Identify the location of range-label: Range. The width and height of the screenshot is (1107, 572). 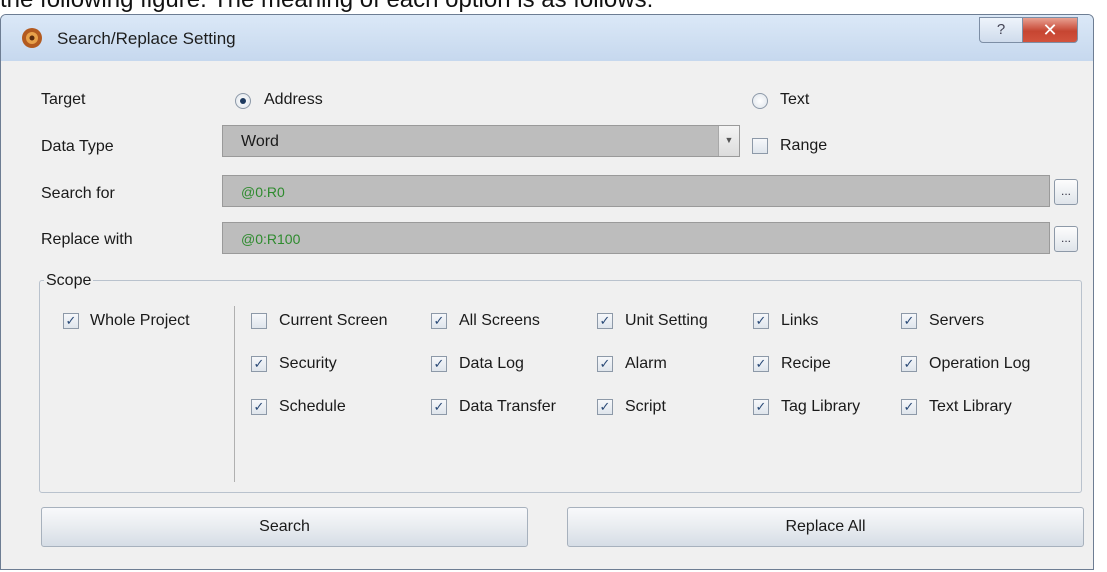
(803, 146).